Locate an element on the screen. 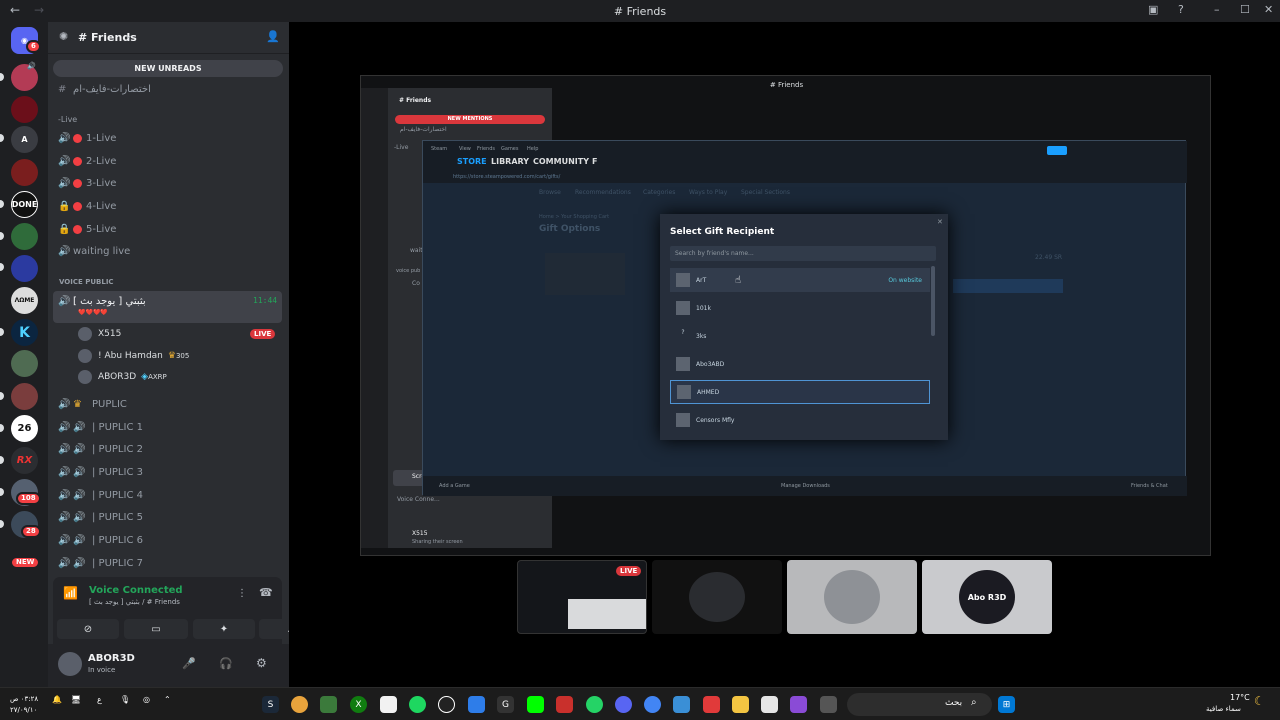 The image size is (1280, 720). voice-channel: 🔊 🔊 | PUPLIC 4 is located at coordinates (100, 495).